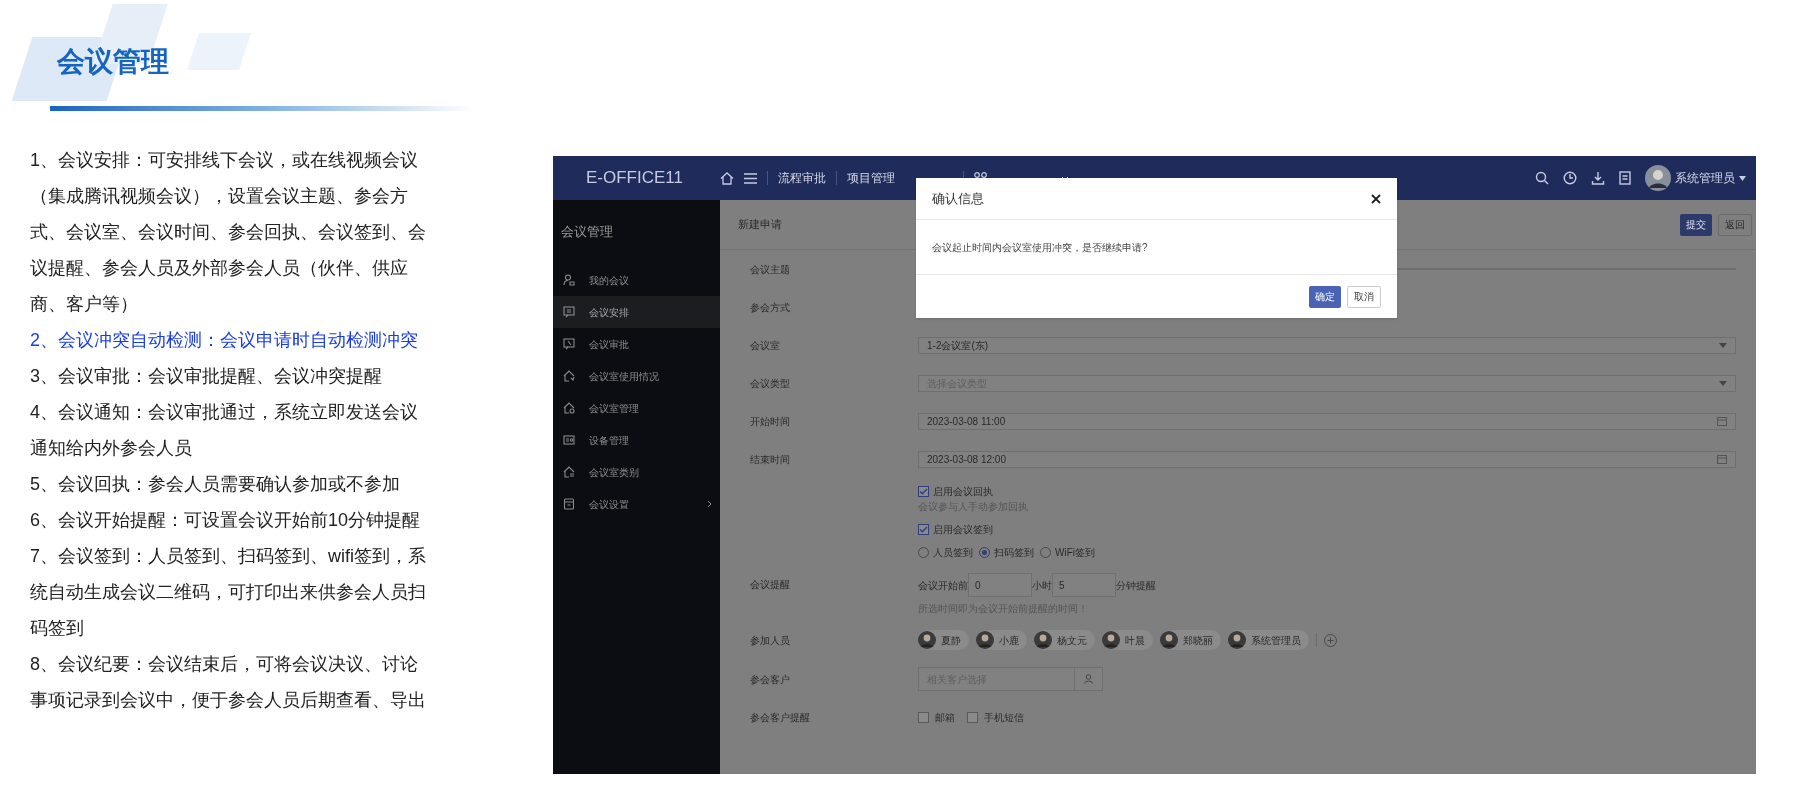  Describe the element at coordinates (1042, 585) in the screenshot. I see `field-text: 小时` at that location.